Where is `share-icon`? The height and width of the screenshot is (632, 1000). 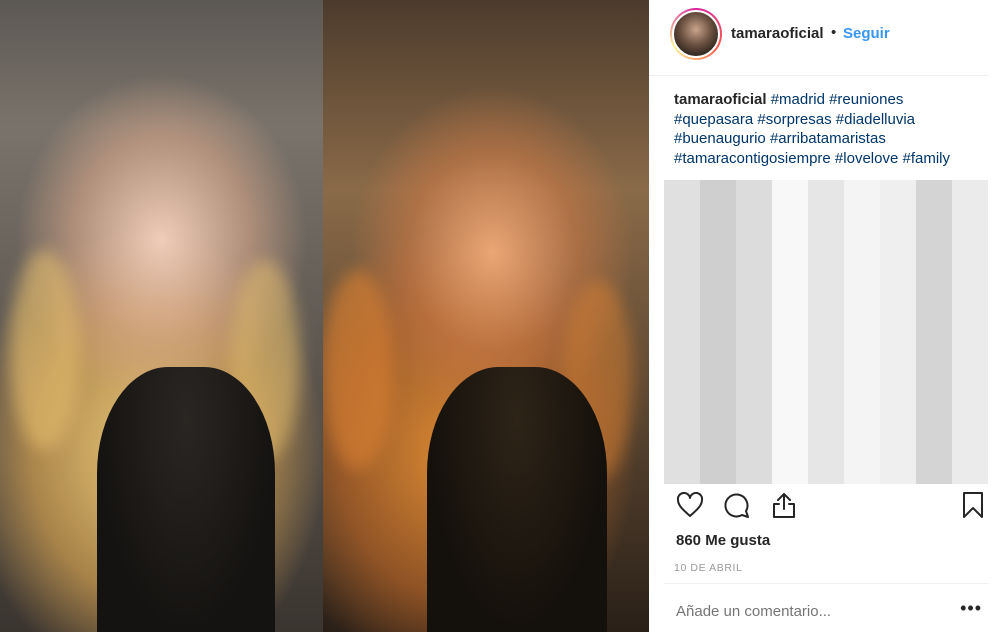 share-icon is located at coordinates (784, 505).